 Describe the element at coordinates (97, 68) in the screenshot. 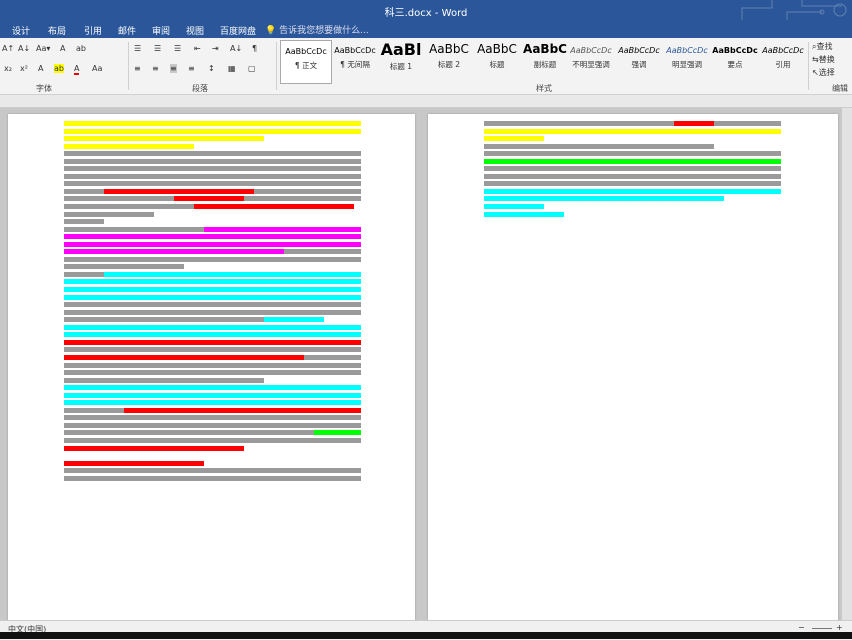

I see `character-shading-button: Aa` at that location.